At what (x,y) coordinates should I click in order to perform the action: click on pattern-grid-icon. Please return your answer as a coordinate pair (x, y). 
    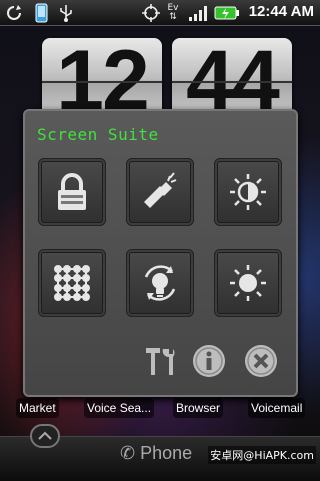
    Looking at the image, I should click on (72, 283).